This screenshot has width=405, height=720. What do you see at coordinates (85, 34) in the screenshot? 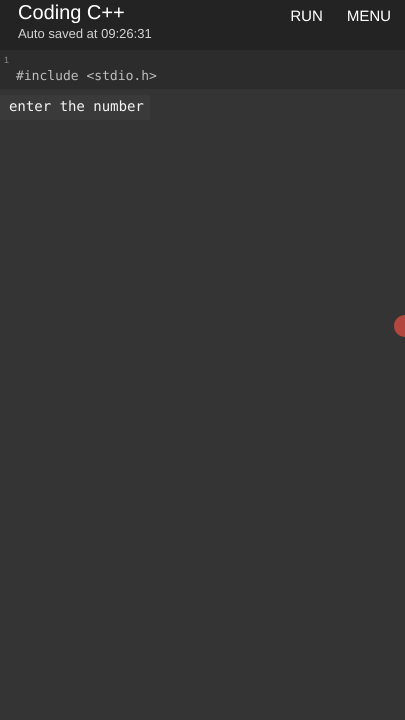
I see `autosave-status: Auto saved at 09:26:31` at bounding box center [85, 34].